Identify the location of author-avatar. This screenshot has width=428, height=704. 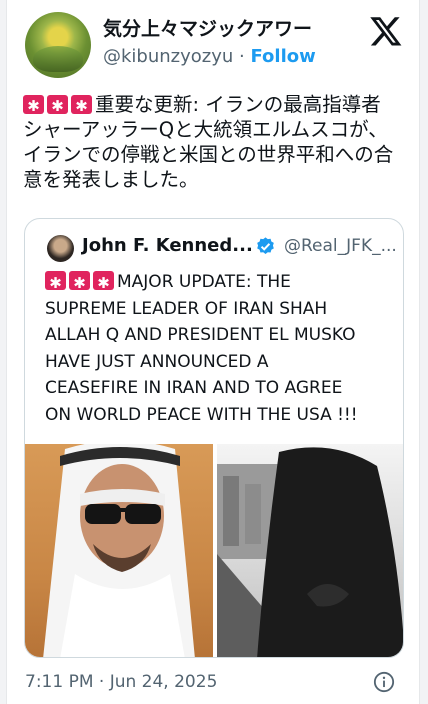
(58, 45).